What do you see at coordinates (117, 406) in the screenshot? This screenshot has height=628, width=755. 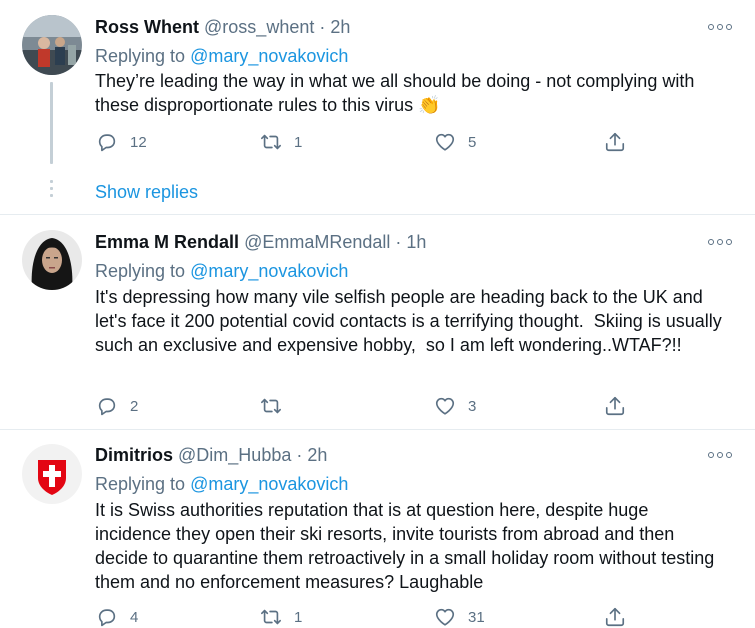 I see `reply-button: 2` at bounding box center [117, 406].